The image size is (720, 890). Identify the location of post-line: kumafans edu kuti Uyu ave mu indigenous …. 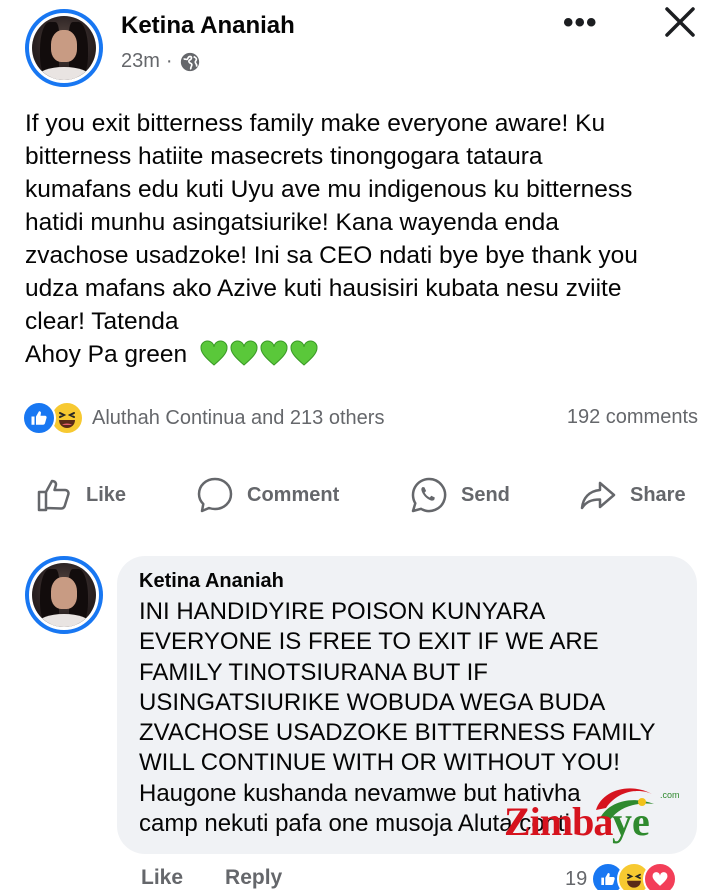
(329, 189).